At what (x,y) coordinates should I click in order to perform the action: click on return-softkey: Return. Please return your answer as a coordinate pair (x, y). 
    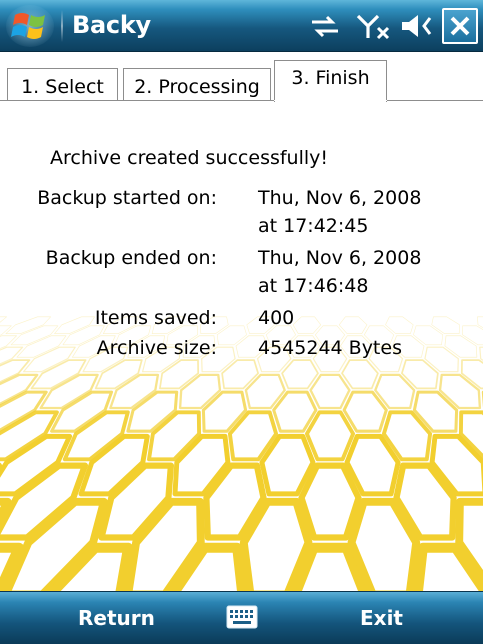
    Looking at the image, I should click on (116, 618).